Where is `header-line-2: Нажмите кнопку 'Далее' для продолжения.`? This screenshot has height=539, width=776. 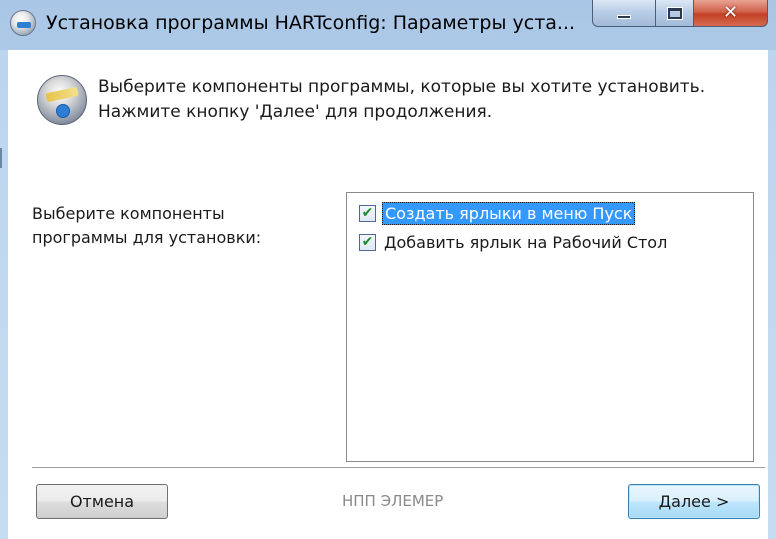
header-line-2: Нажмите кнопку 'Далее' для продолжения. is located at coordinates (295, 112).